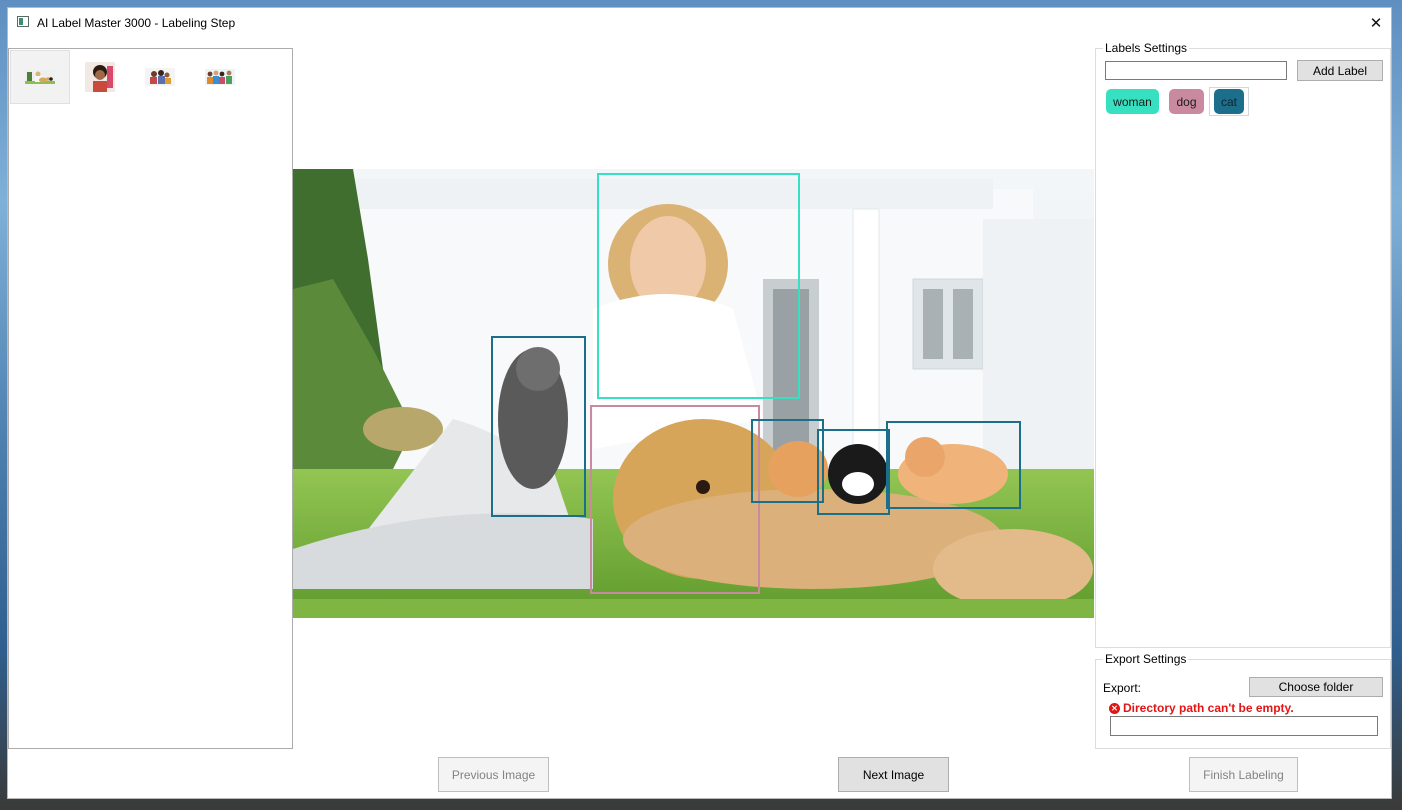 Image resolution: width=1402 pixels, height=810 pixels. What do you see at coordinates (493, 774) in the screenshot?
I see `previous-image-button: Previous Image` at bounding box center [493, 774].